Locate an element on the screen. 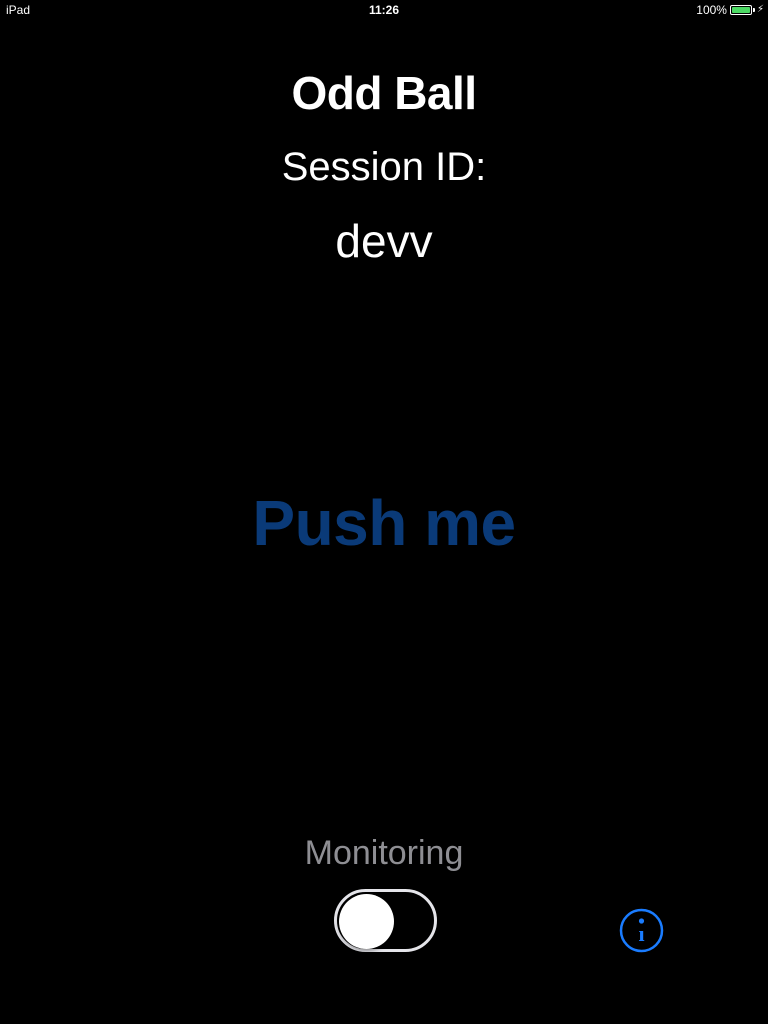  session-id-label: Session ID: is located at coordinates (384, 167).